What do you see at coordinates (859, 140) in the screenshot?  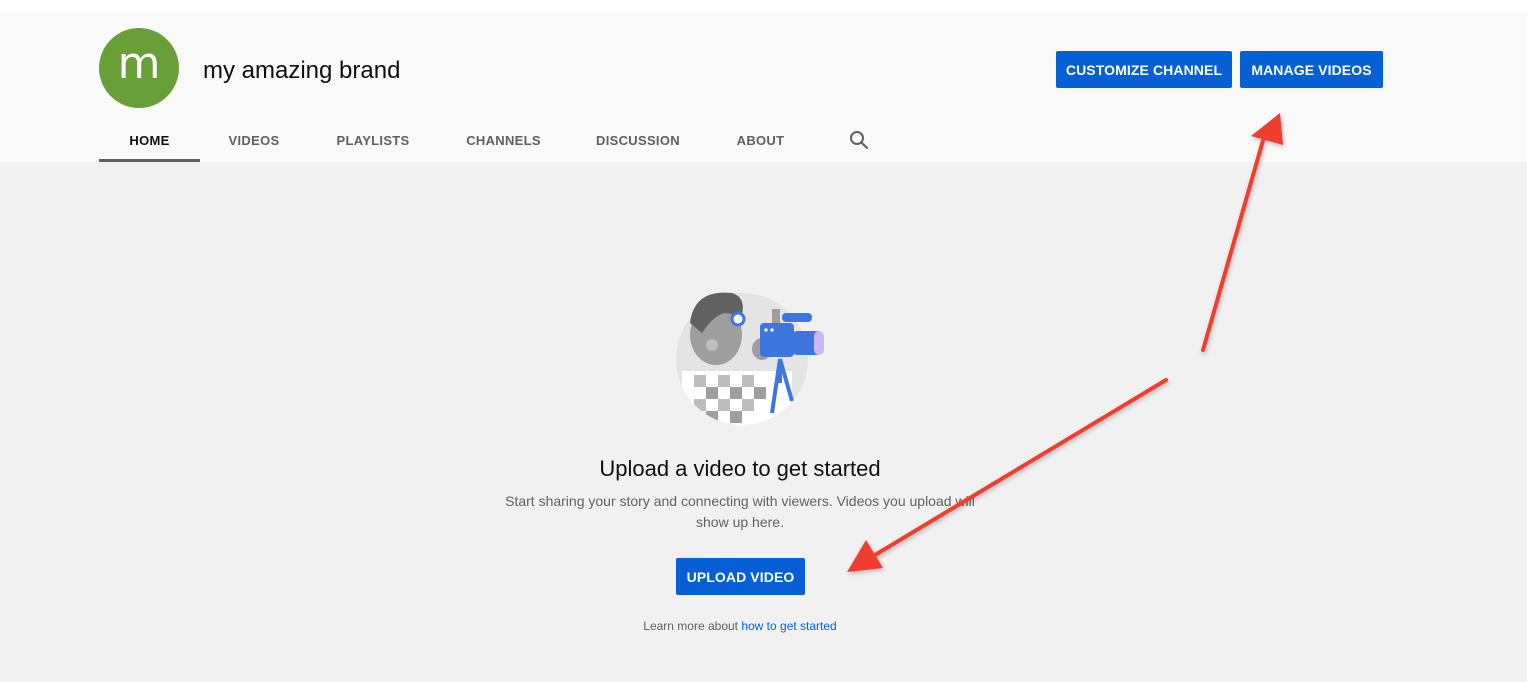 I see `search-icon` at bounding box center [859, 140].